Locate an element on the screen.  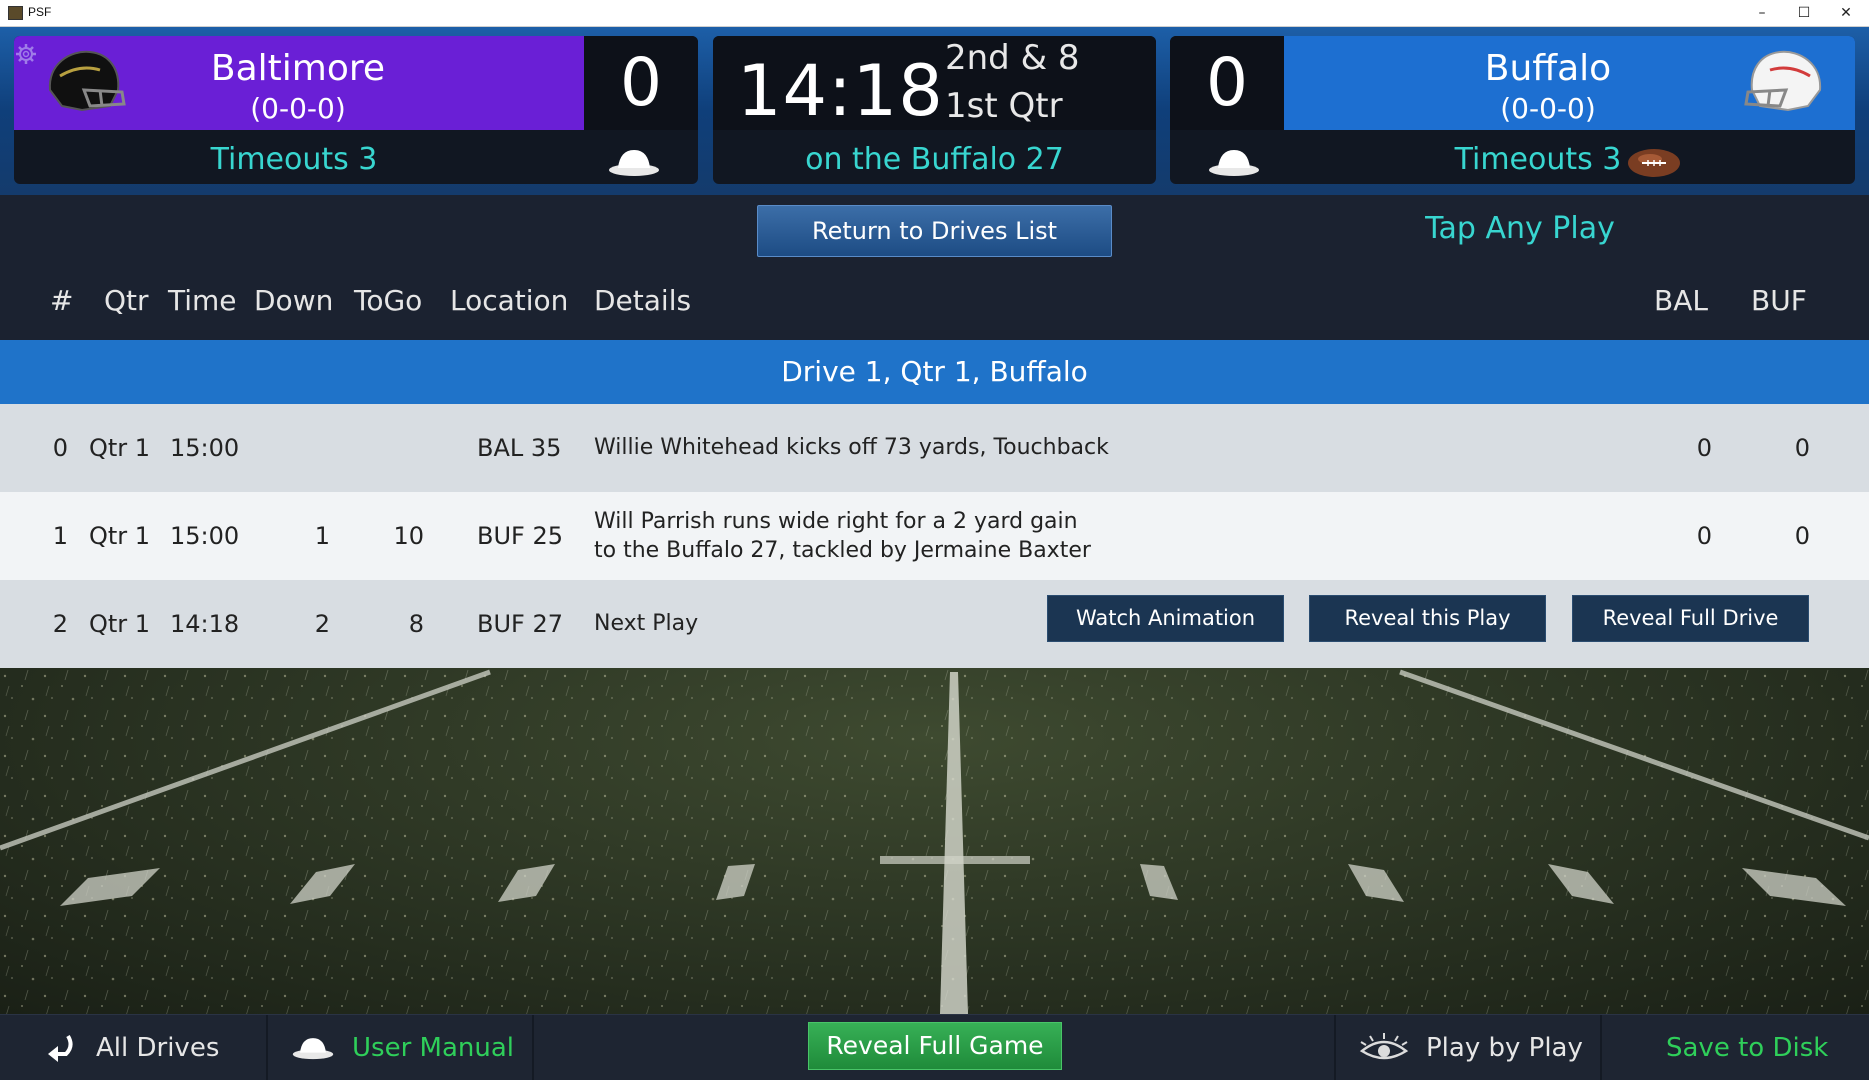
column-header-number: # is located at coordinates (62, 300).